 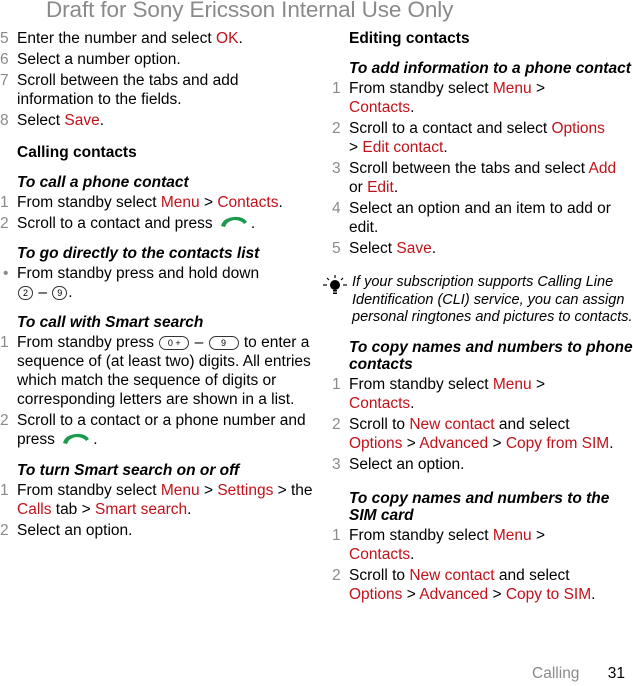 I want to click on edit-contact-link: Edit contact, so click(x=403, y=147).